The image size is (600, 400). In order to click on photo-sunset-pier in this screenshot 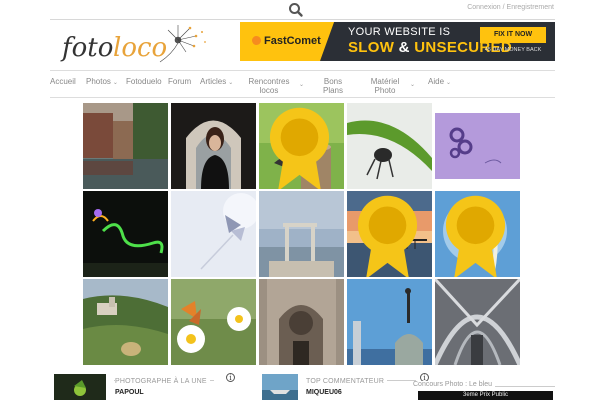, I will do `click(389, 234)`.